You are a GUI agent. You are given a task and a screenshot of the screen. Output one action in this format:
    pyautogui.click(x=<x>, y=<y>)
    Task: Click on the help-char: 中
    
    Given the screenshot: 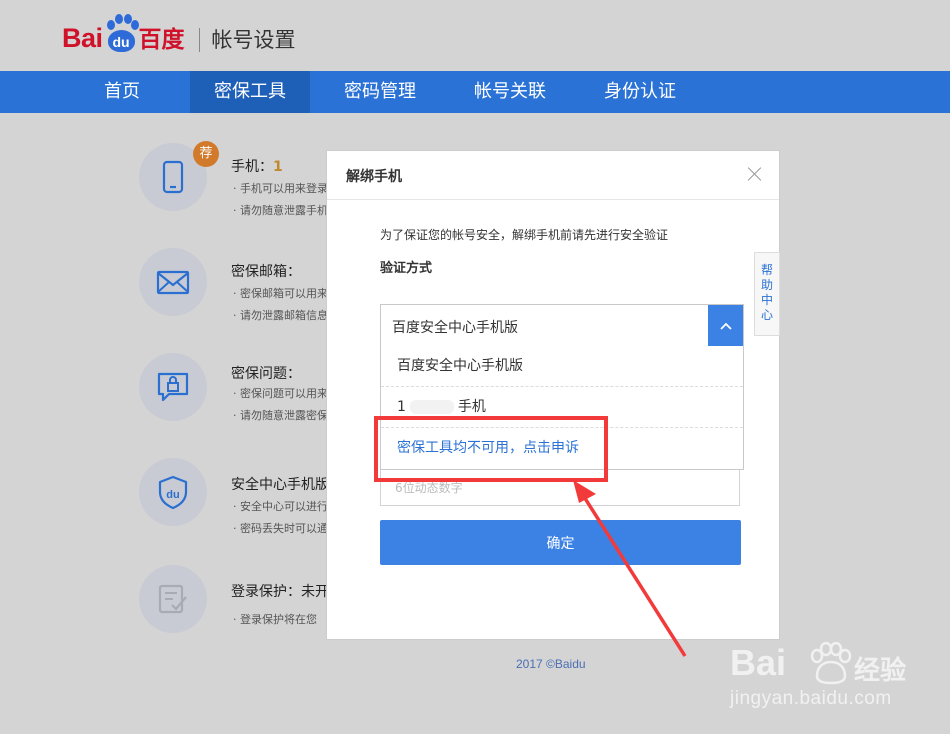 What is the action you would take?
    pyautogui.click(x=766, y=300)
    